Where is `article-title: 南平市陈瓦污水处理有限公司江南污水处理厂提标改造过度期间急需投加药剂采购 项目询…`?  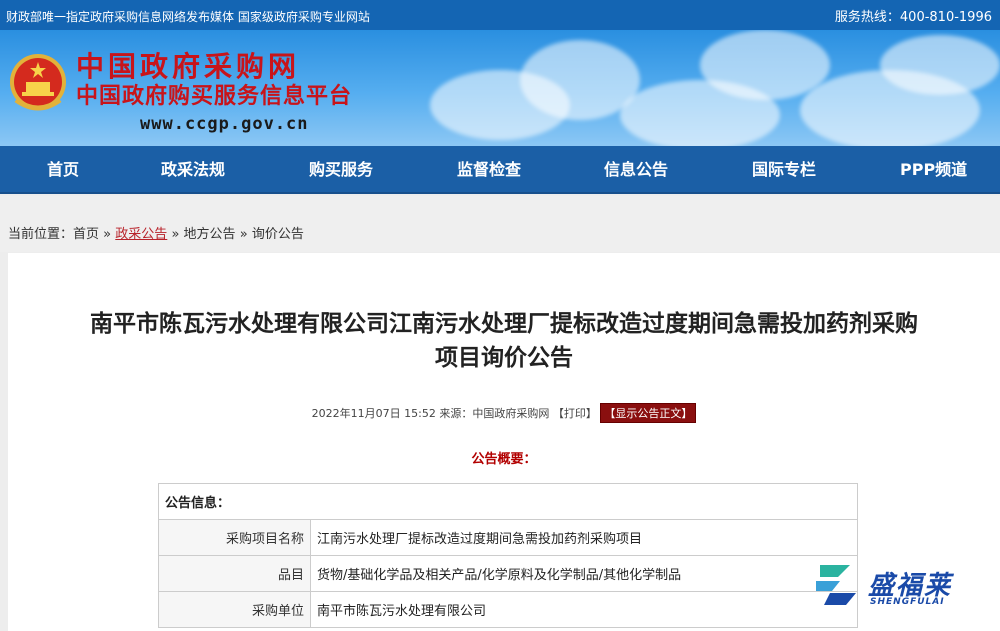 article-title: 南平市陈瓦污水处理有限公司江南污水处理厂提标改造过度期间急需投加药剂采购 项目询… is located at coordinates (504, 341).